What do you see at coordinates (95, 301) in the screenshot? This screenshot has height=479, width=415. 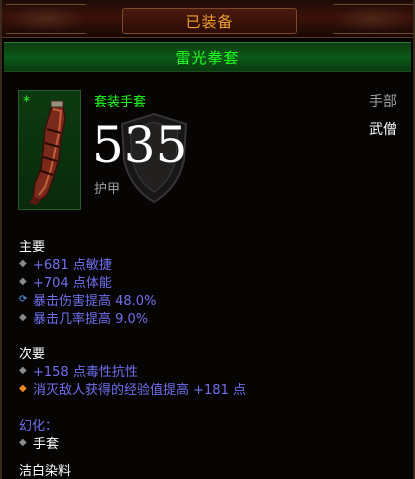 I see `stat-text: 暴击伤害提高 48.0%` at bounding box center [95, 301].